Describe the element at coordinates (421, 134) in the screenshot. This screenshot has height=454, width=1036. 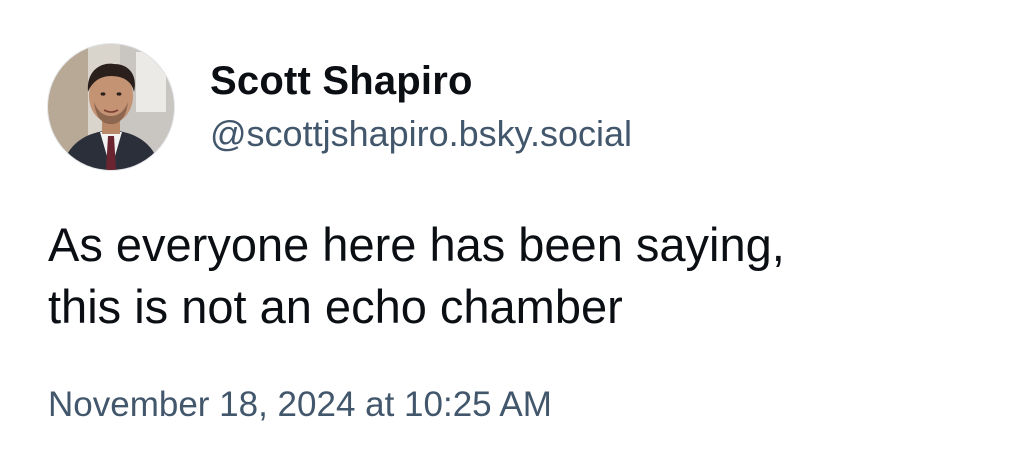
I see `author-handle: @scottjshapiro.bsky.social` at that location.